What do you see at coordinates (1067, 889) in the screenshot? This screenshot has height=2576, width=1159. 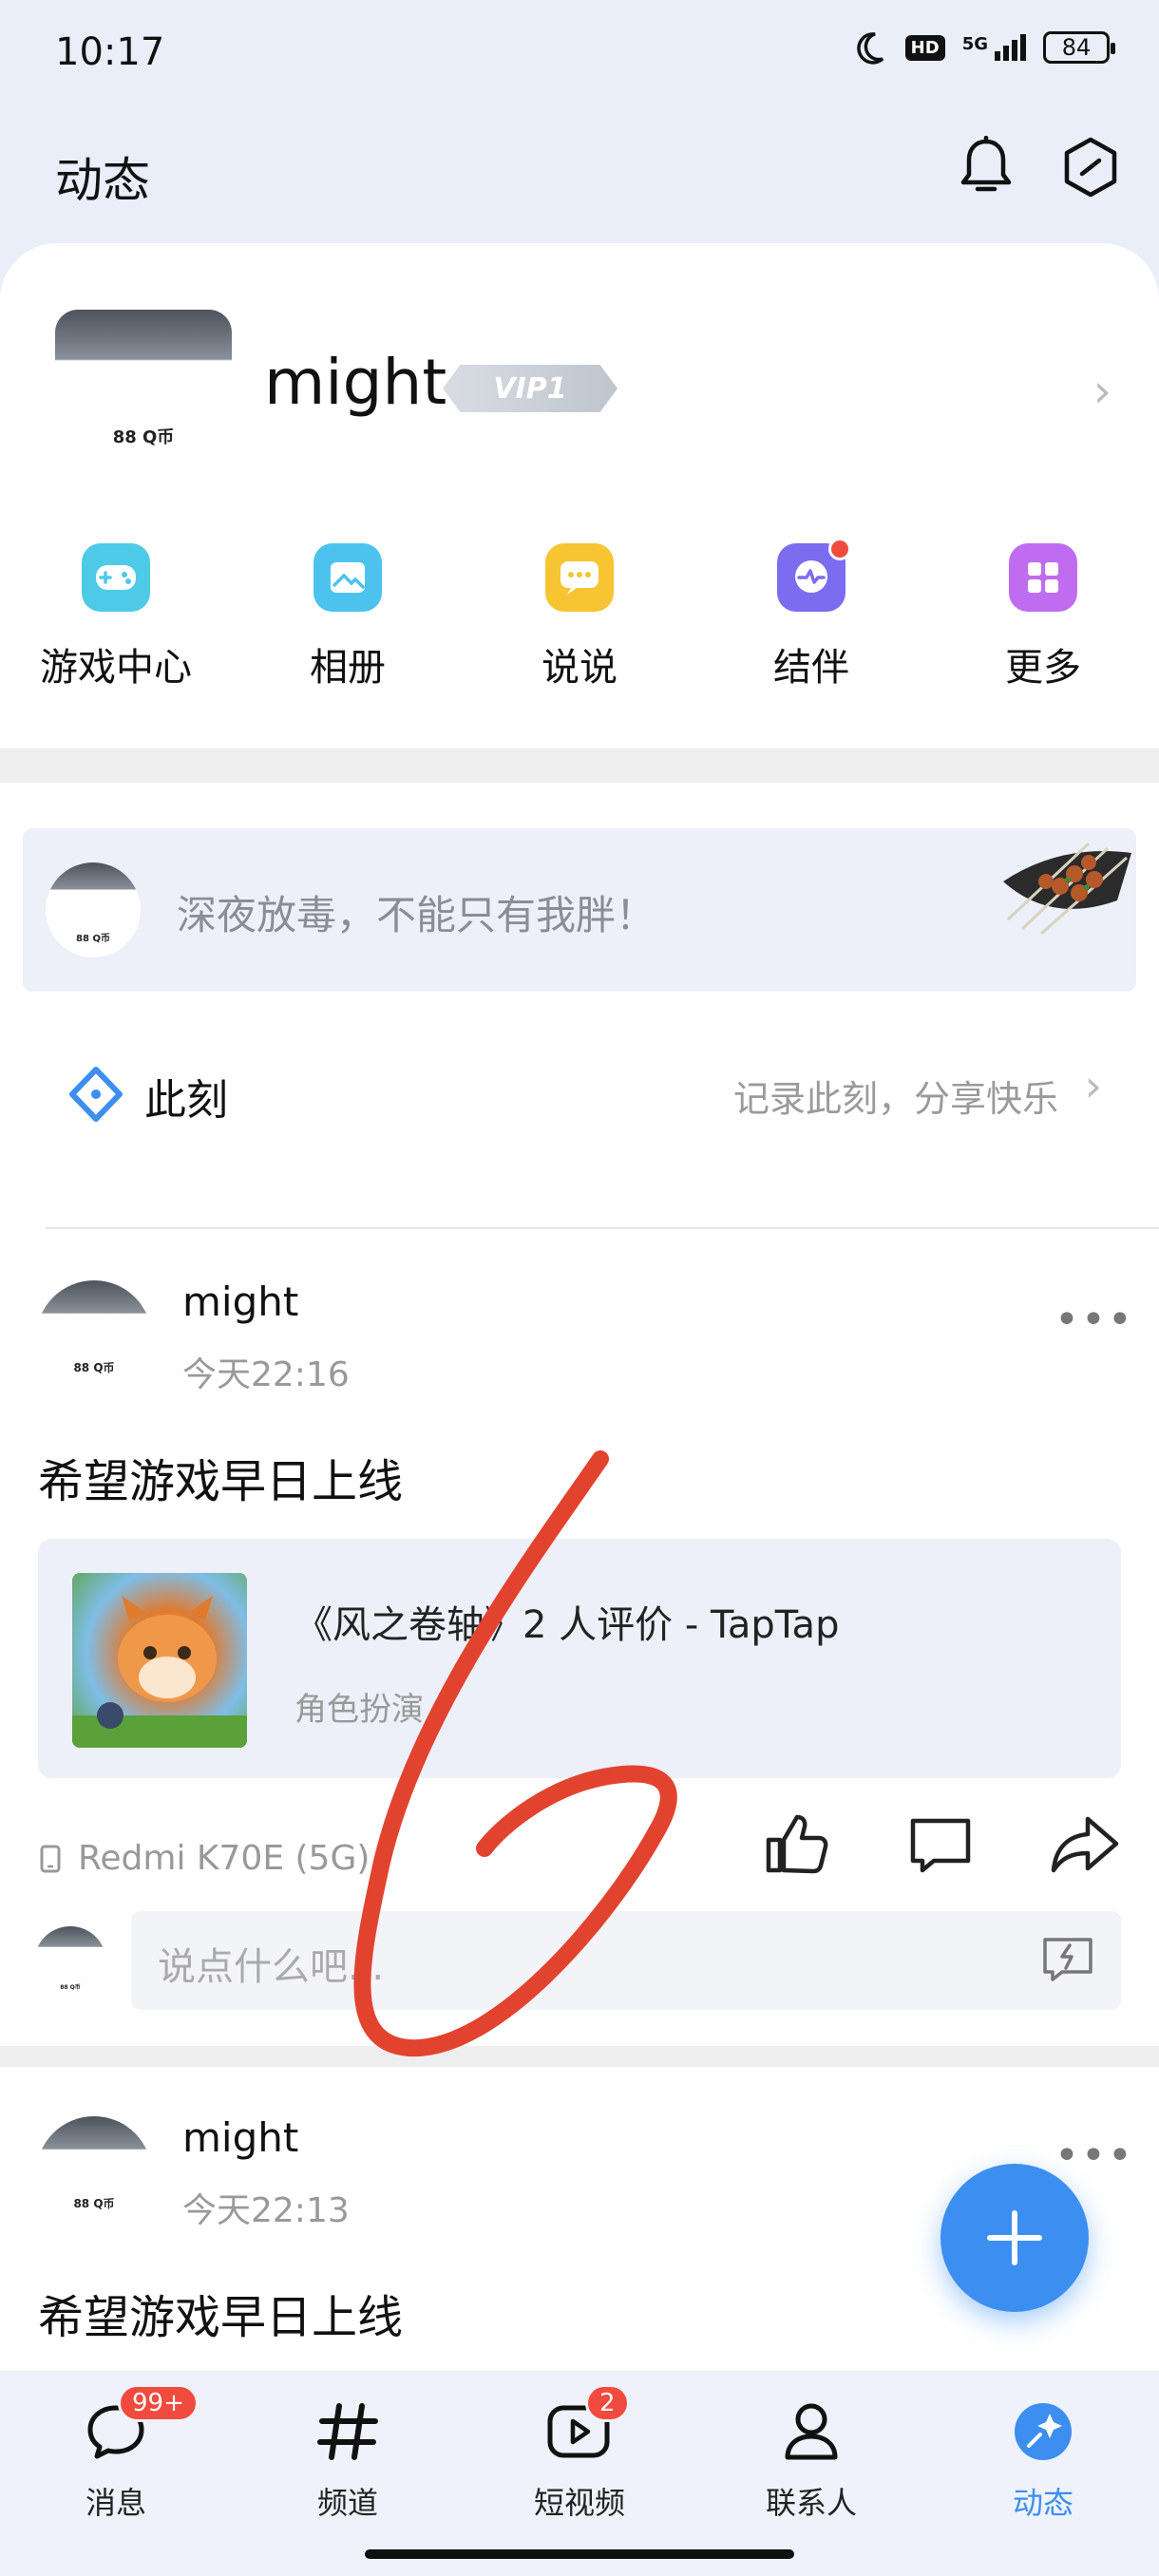 I see `bbq-skewer-icon` at bounding box center [1067, 889].